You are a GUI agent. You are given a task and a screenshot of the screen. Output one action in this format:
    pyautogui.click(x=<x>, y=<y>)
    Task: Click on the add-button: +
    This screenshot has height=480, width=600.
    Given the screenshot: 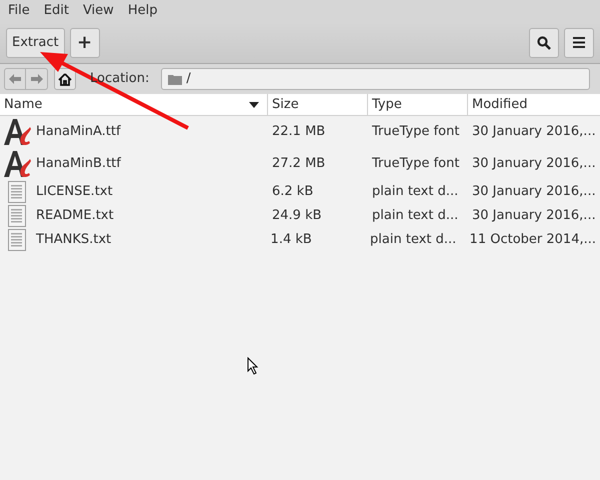 What is the action you would take?
    pyautogui.click(x=85, y=43)
    